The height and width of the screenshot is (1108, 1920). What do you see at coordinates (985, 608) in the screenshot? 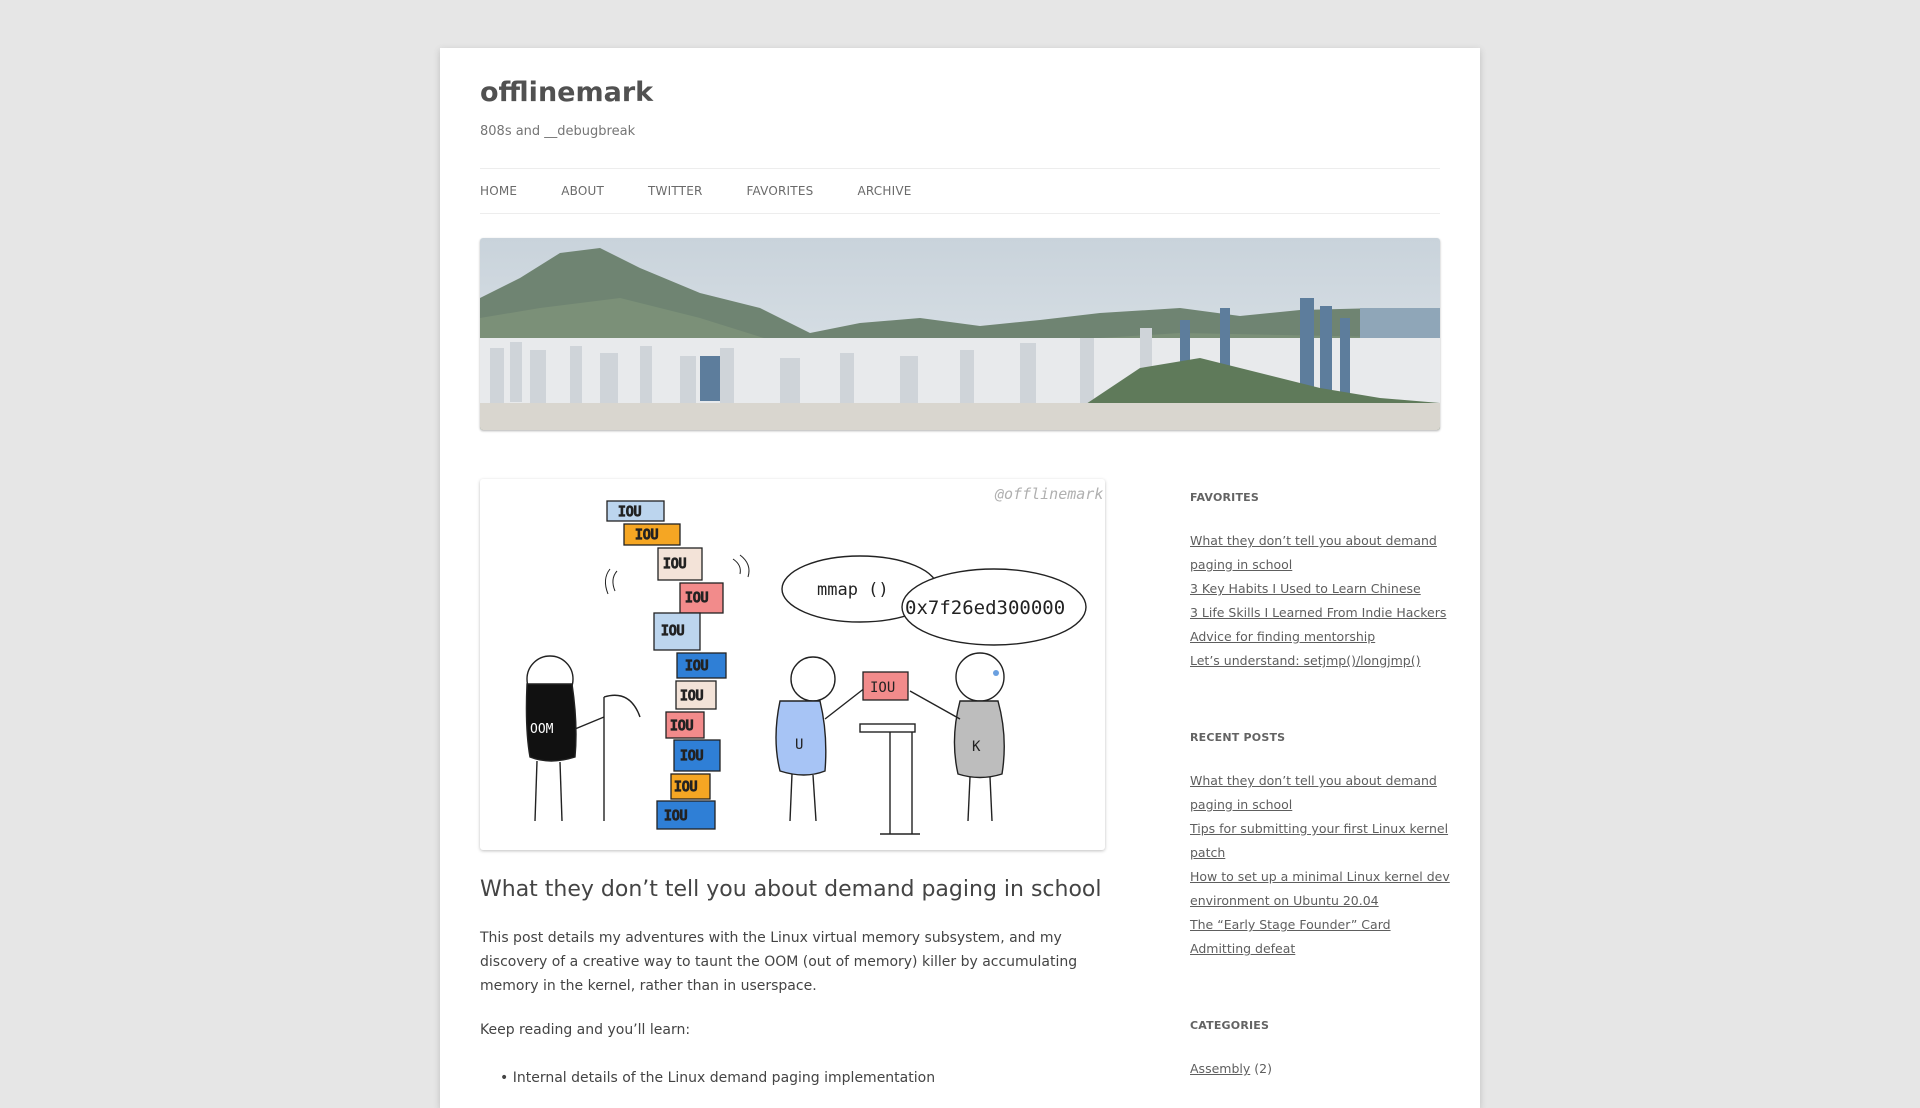
I see `address-speech-text: 0x7f26ed300000` at bounding box center [985, 608].